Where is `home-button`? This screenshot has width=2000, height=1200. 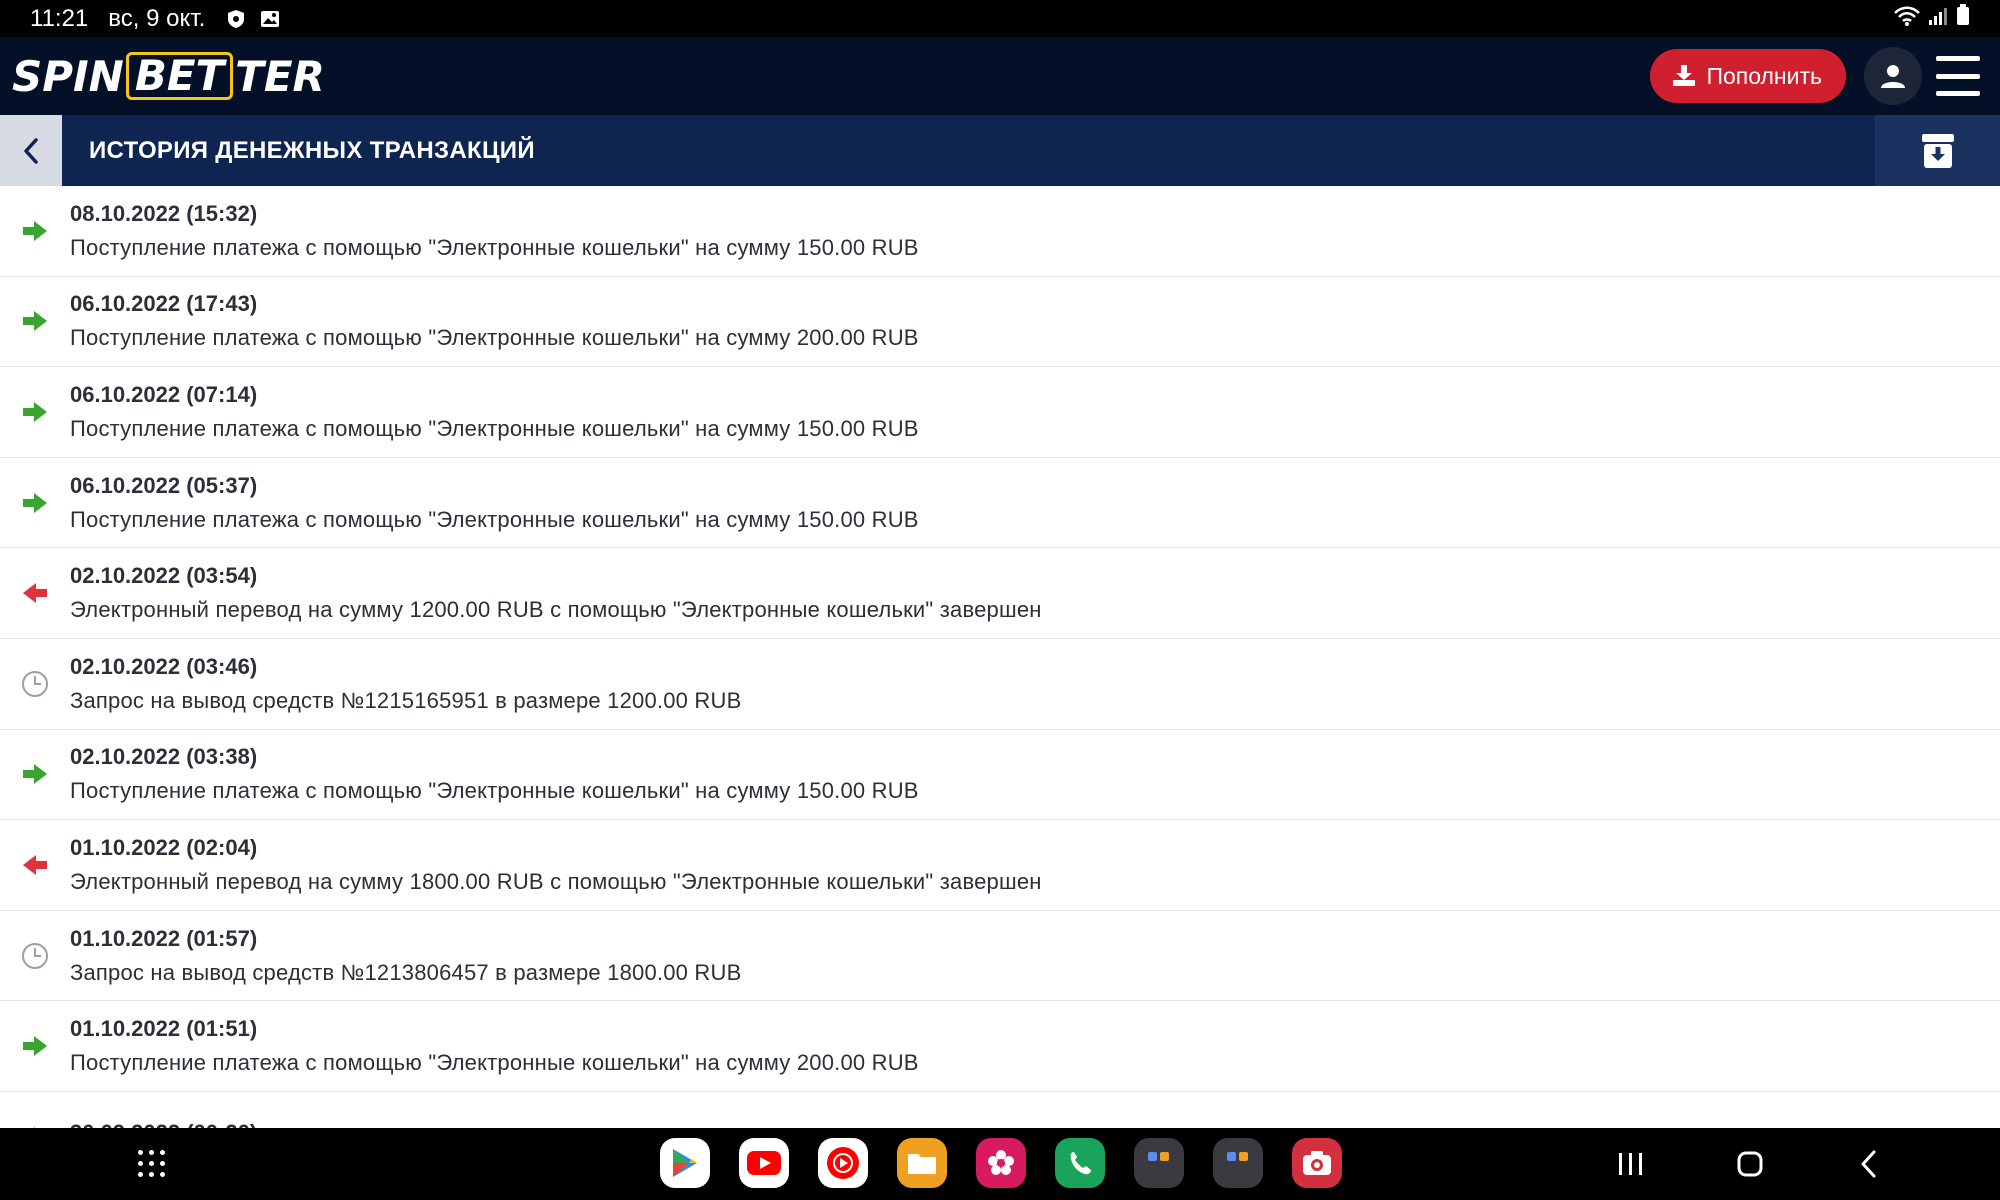
home-button is located at coordinates (1750, 1164).